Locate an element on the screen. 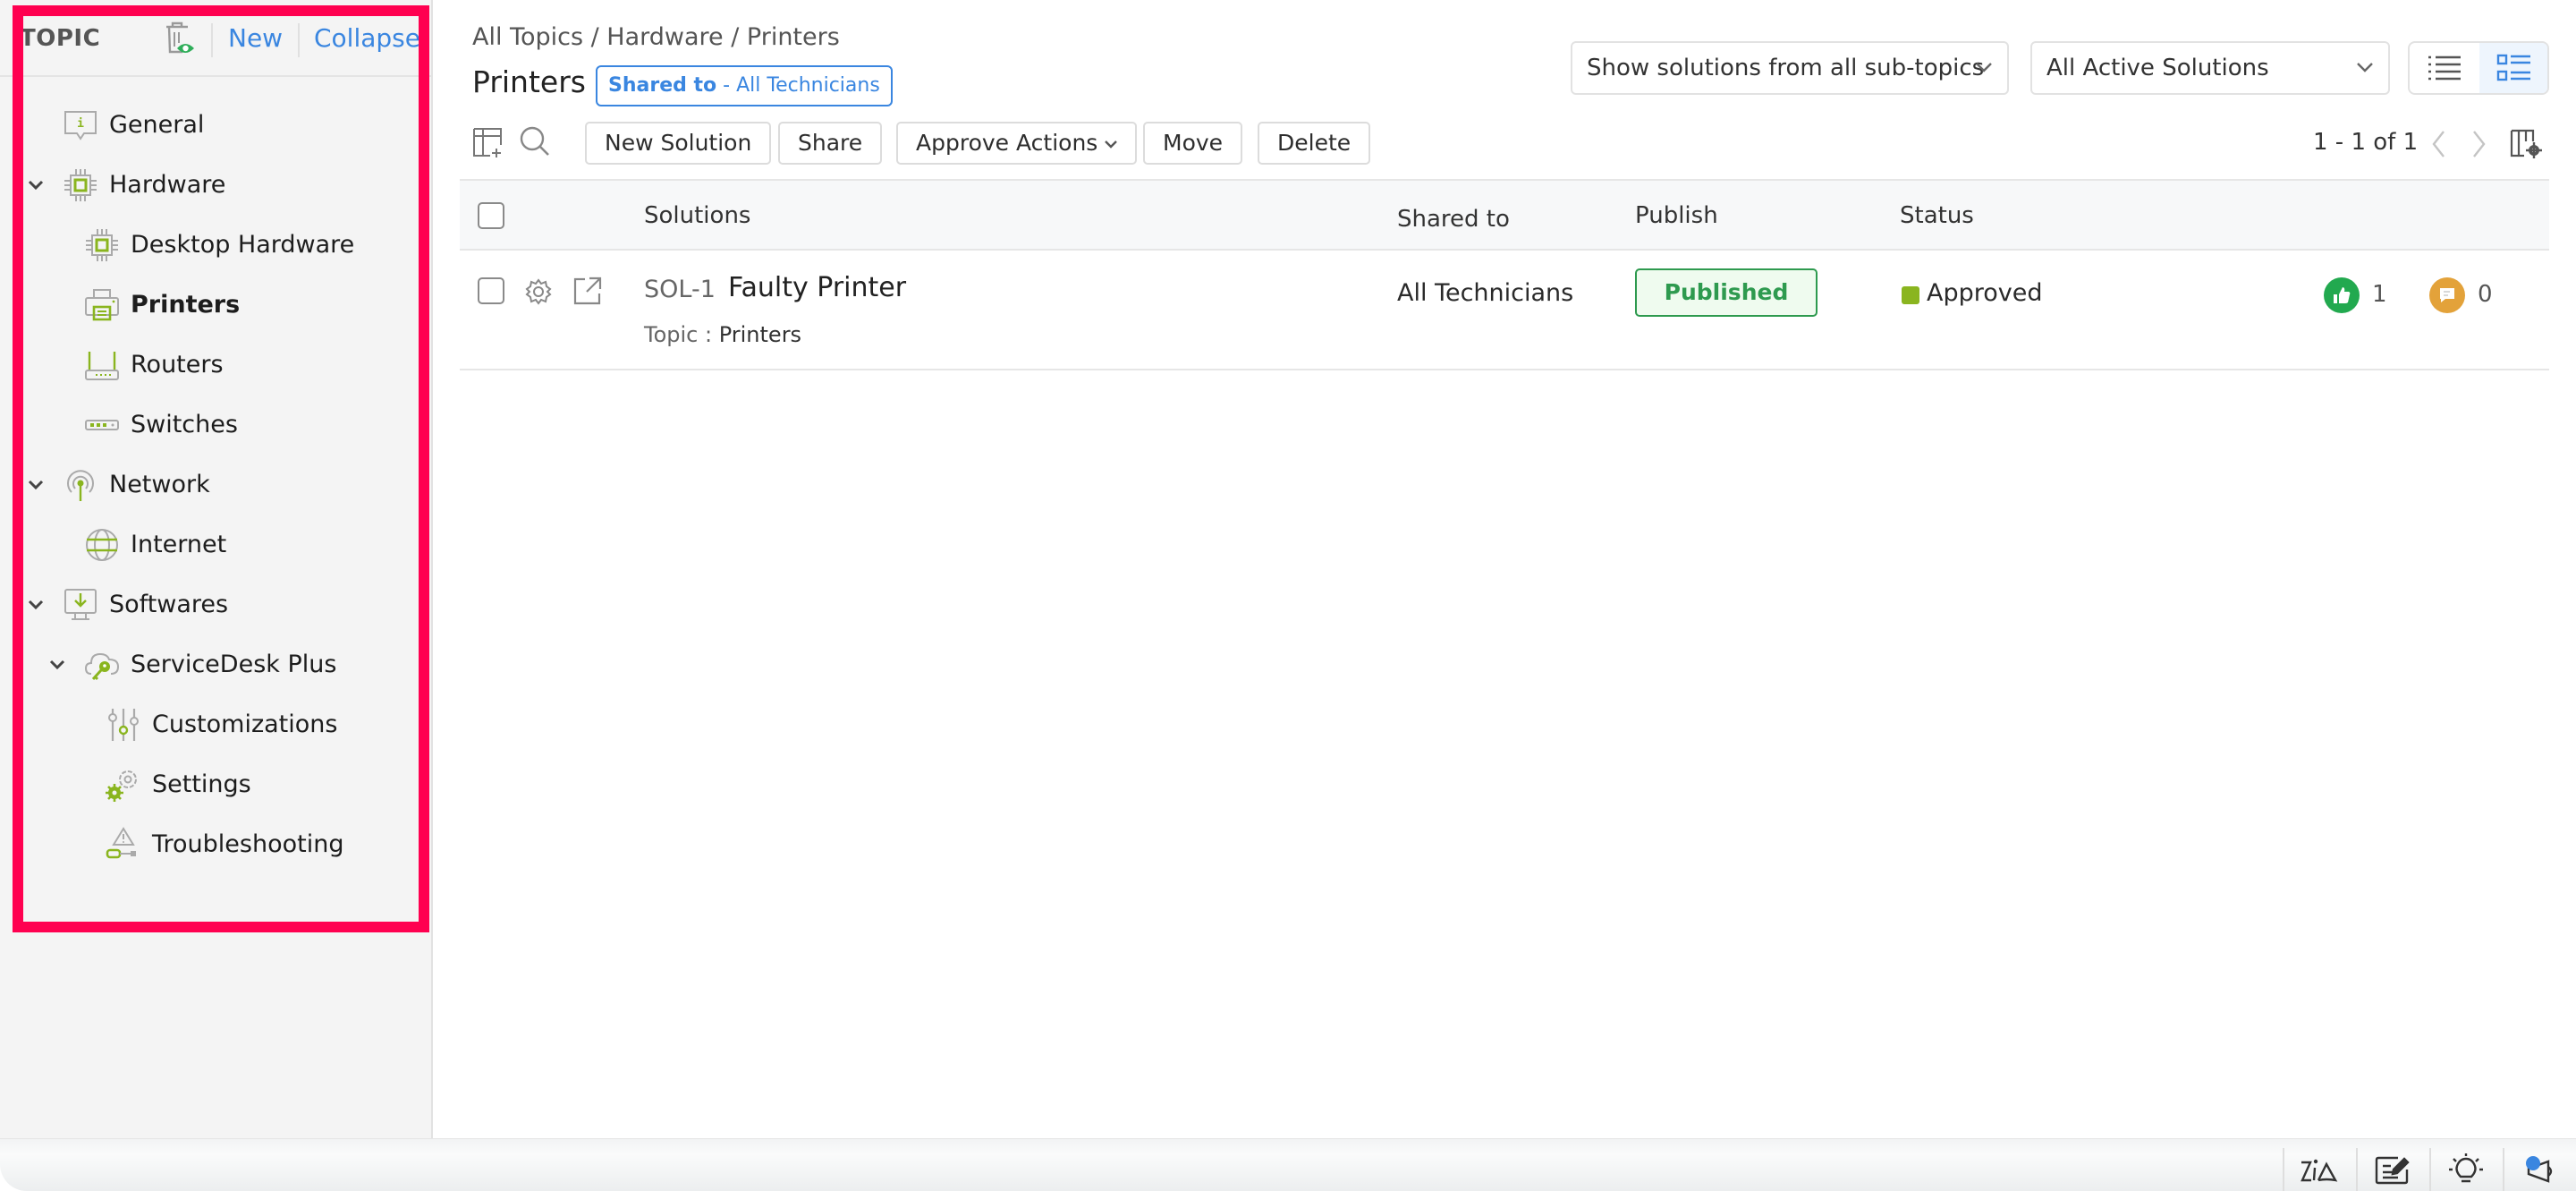  solution-topic: Topic : Printers is located at coordinates (722, 334).